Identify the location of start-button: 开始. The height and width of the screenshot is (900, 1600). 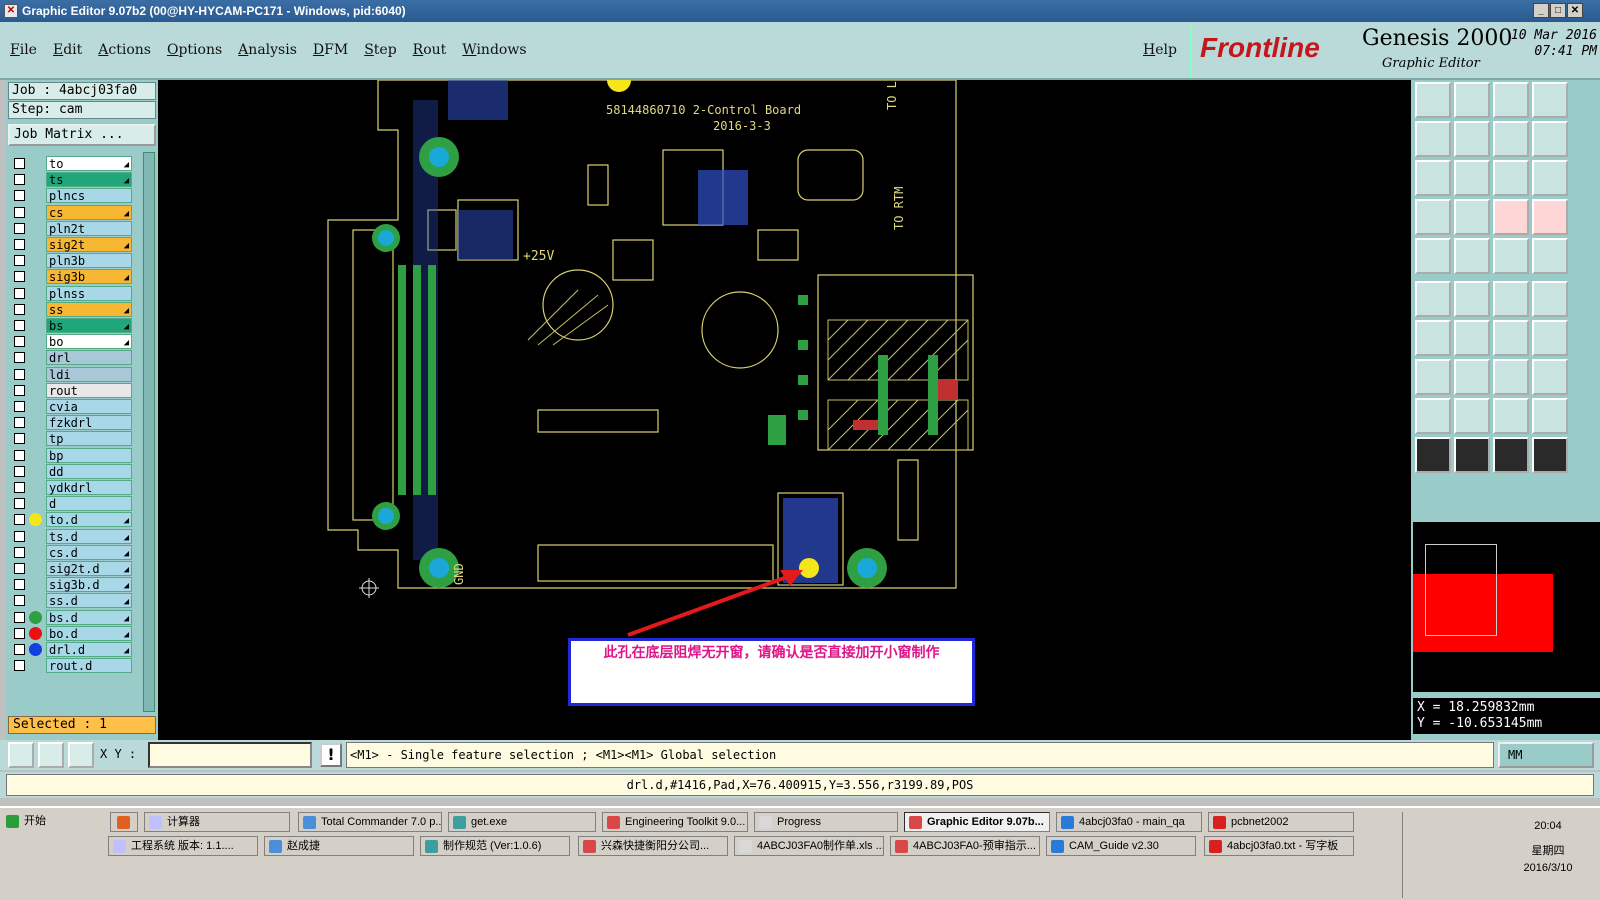
(50, 822).